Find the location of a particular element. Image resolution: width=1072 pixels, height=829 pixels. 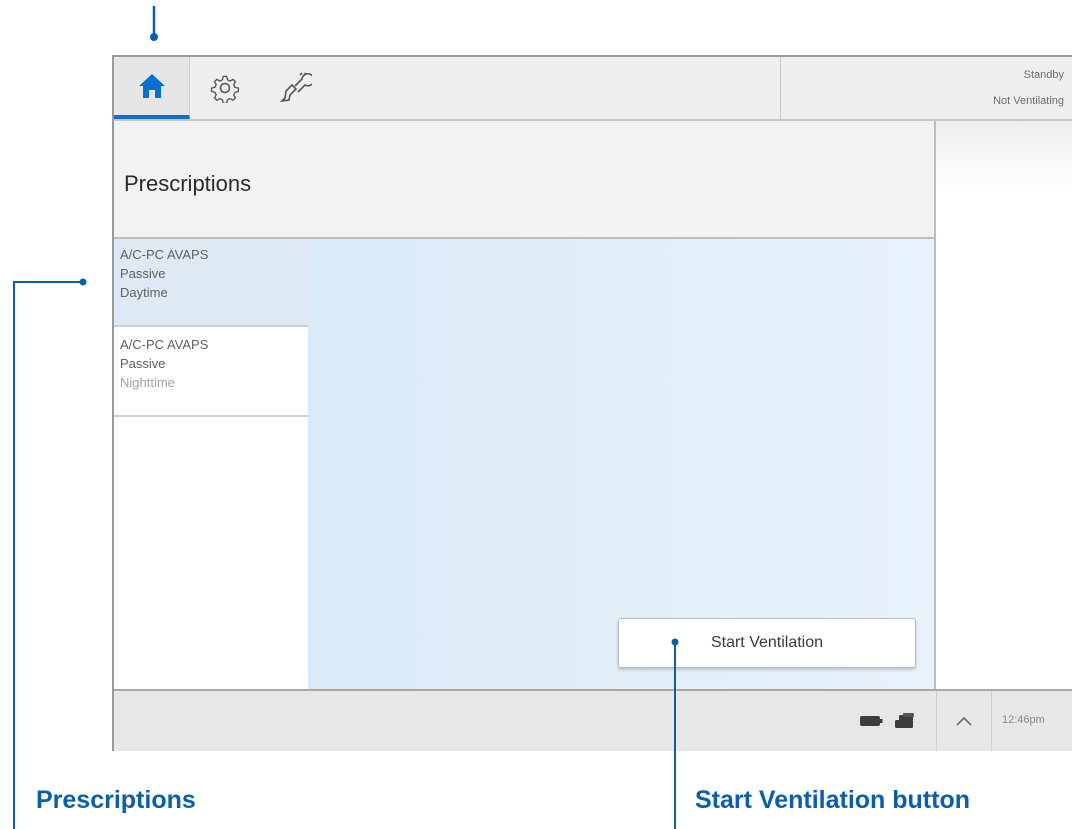

home-icon is located at coordinates (151, 86).